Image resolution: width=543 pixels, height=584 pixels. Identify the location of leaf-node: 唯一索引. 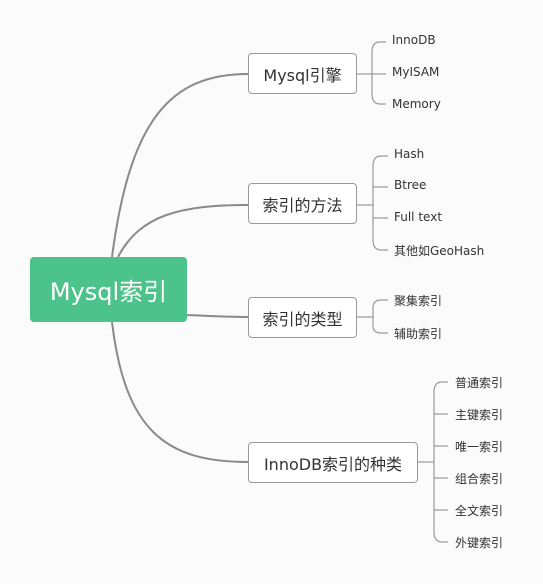
(479, 446).